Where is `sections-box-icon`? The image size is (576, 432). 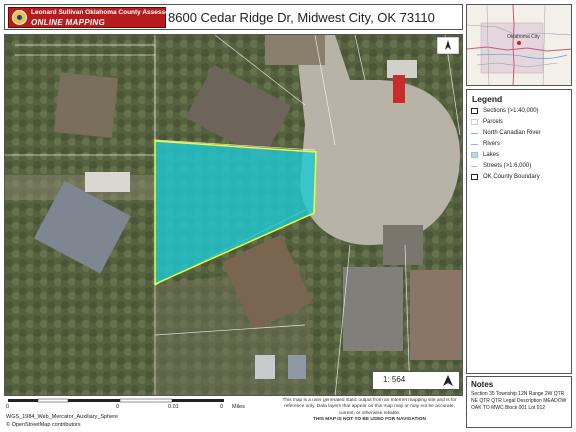 sections-box-icon is located at coordinates (474, 111).